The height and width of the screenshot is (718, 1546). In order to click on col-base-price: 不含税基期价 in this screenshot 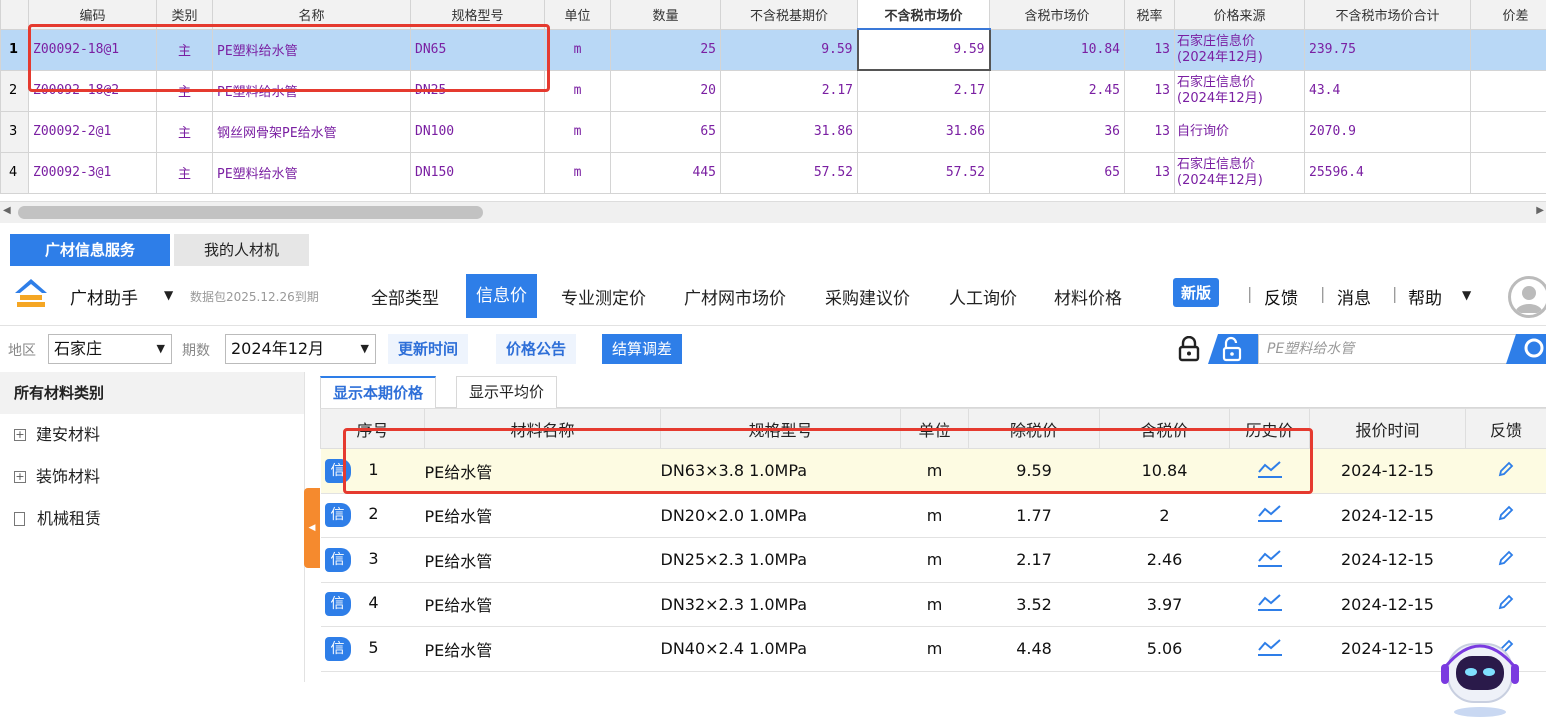, I will do `click(789, 15)`.